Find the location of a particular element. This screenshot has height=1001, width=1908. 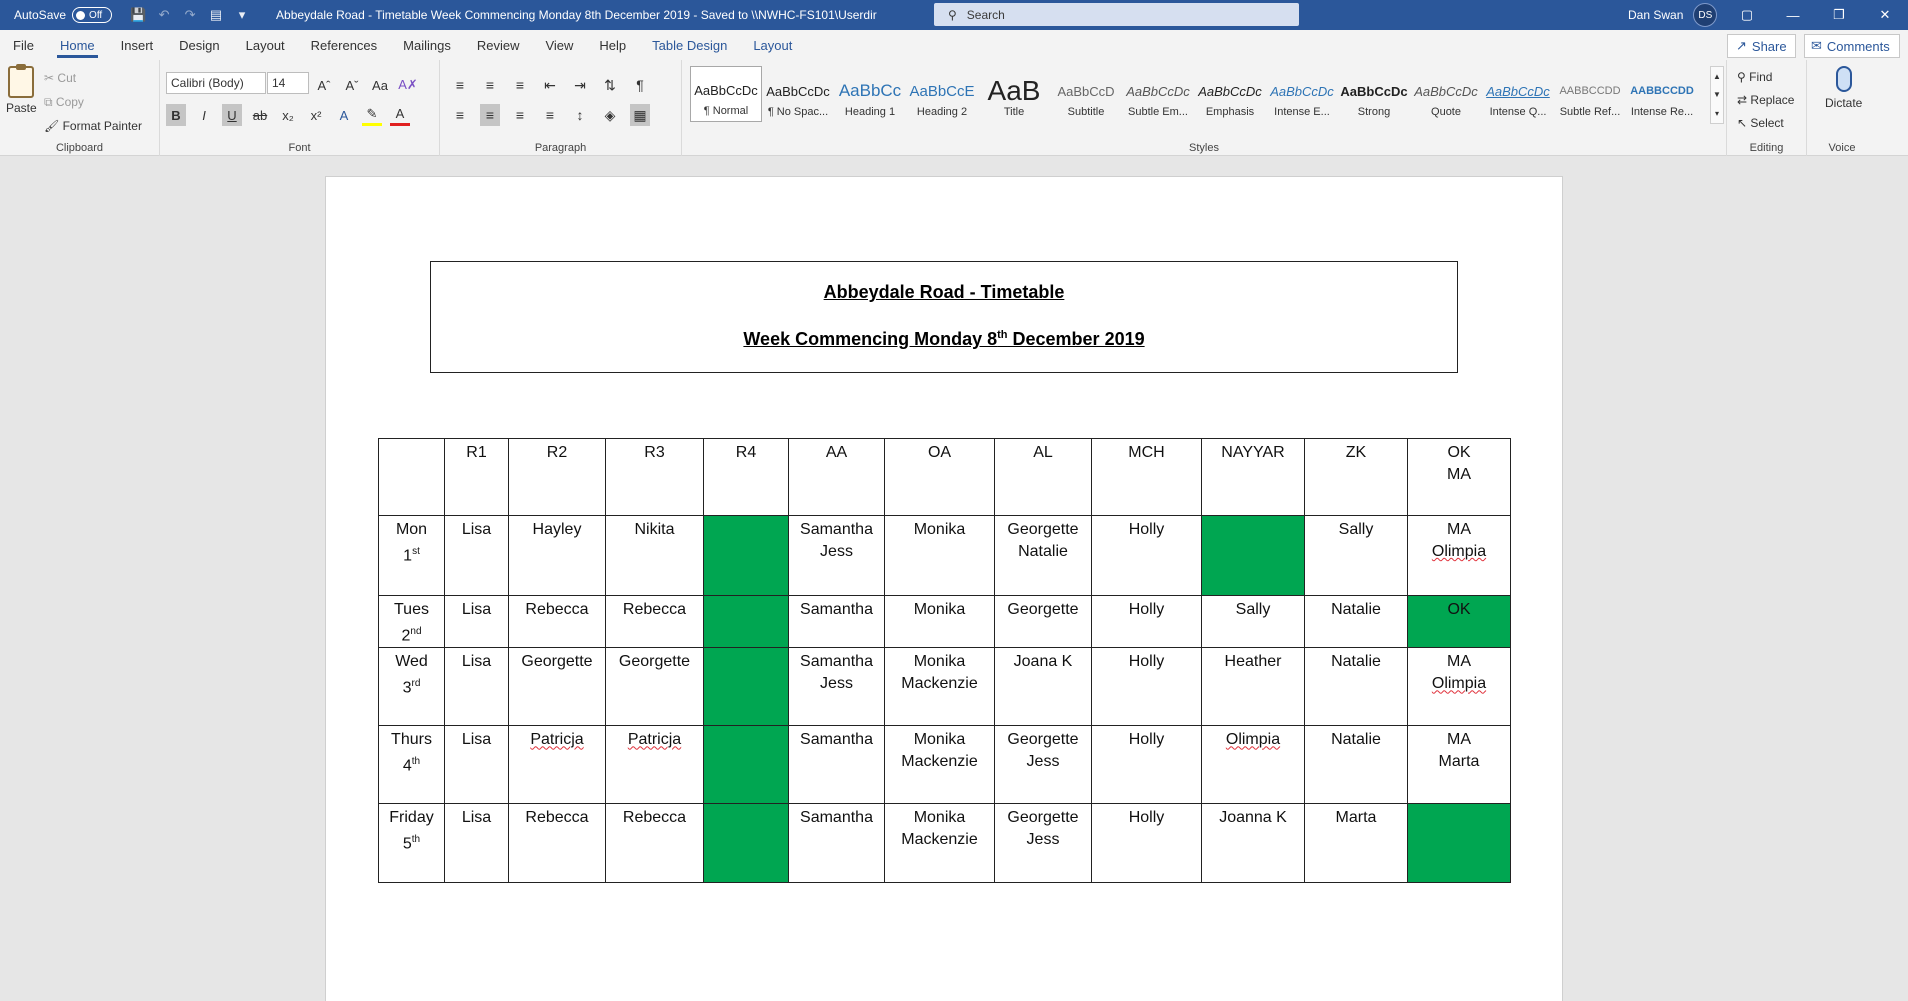

borders-icon: ▦ is located at coordinates (640, 115).